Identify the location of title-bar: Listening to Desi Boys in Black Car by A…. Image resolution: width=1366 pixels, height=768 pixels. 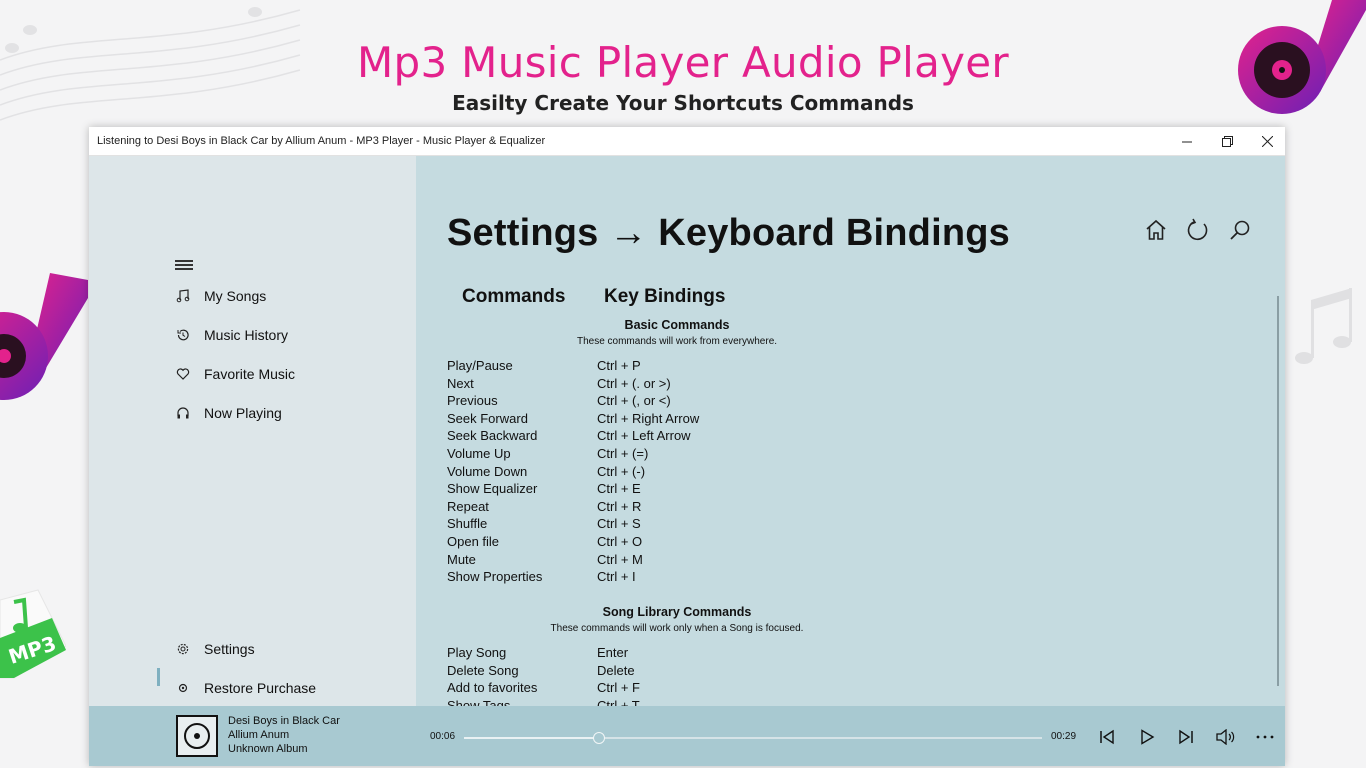
(687, 141).